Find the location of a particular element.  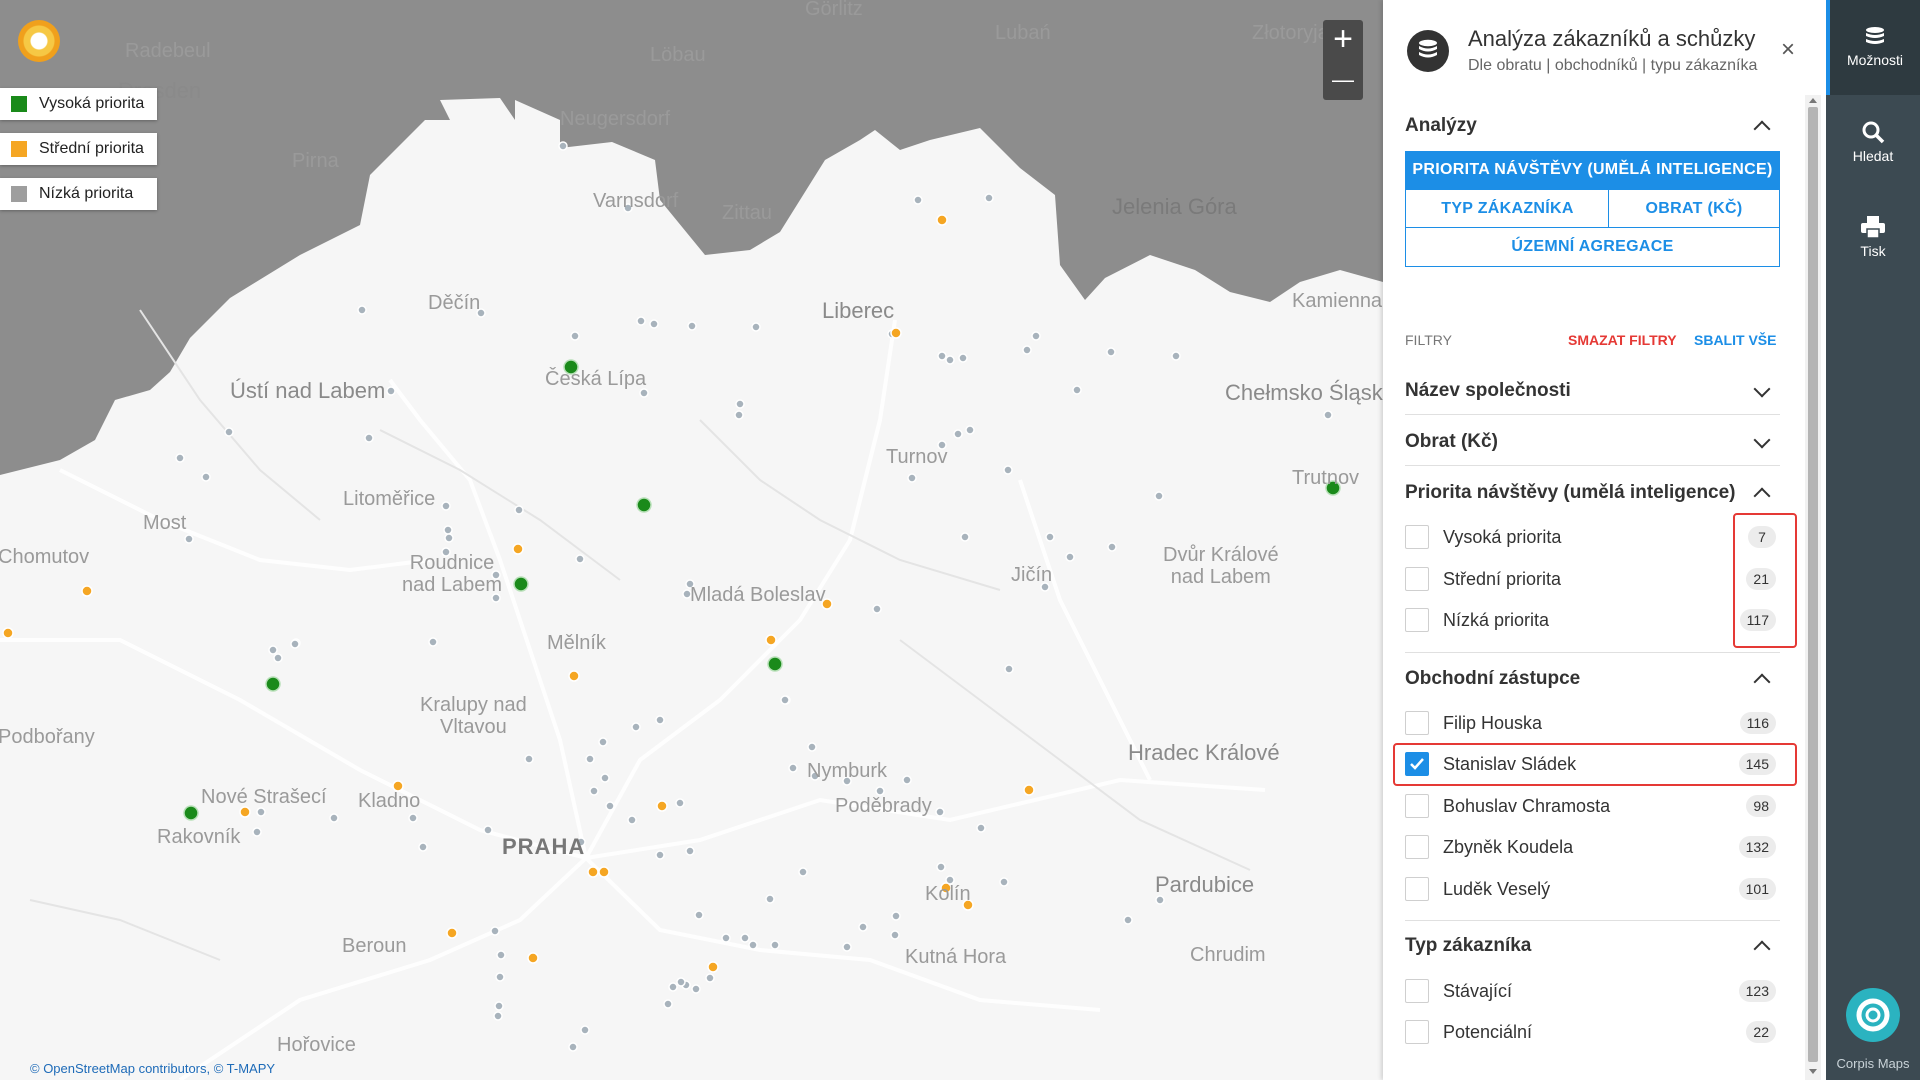

close-icon: × is located at coordinates (1788, 50).